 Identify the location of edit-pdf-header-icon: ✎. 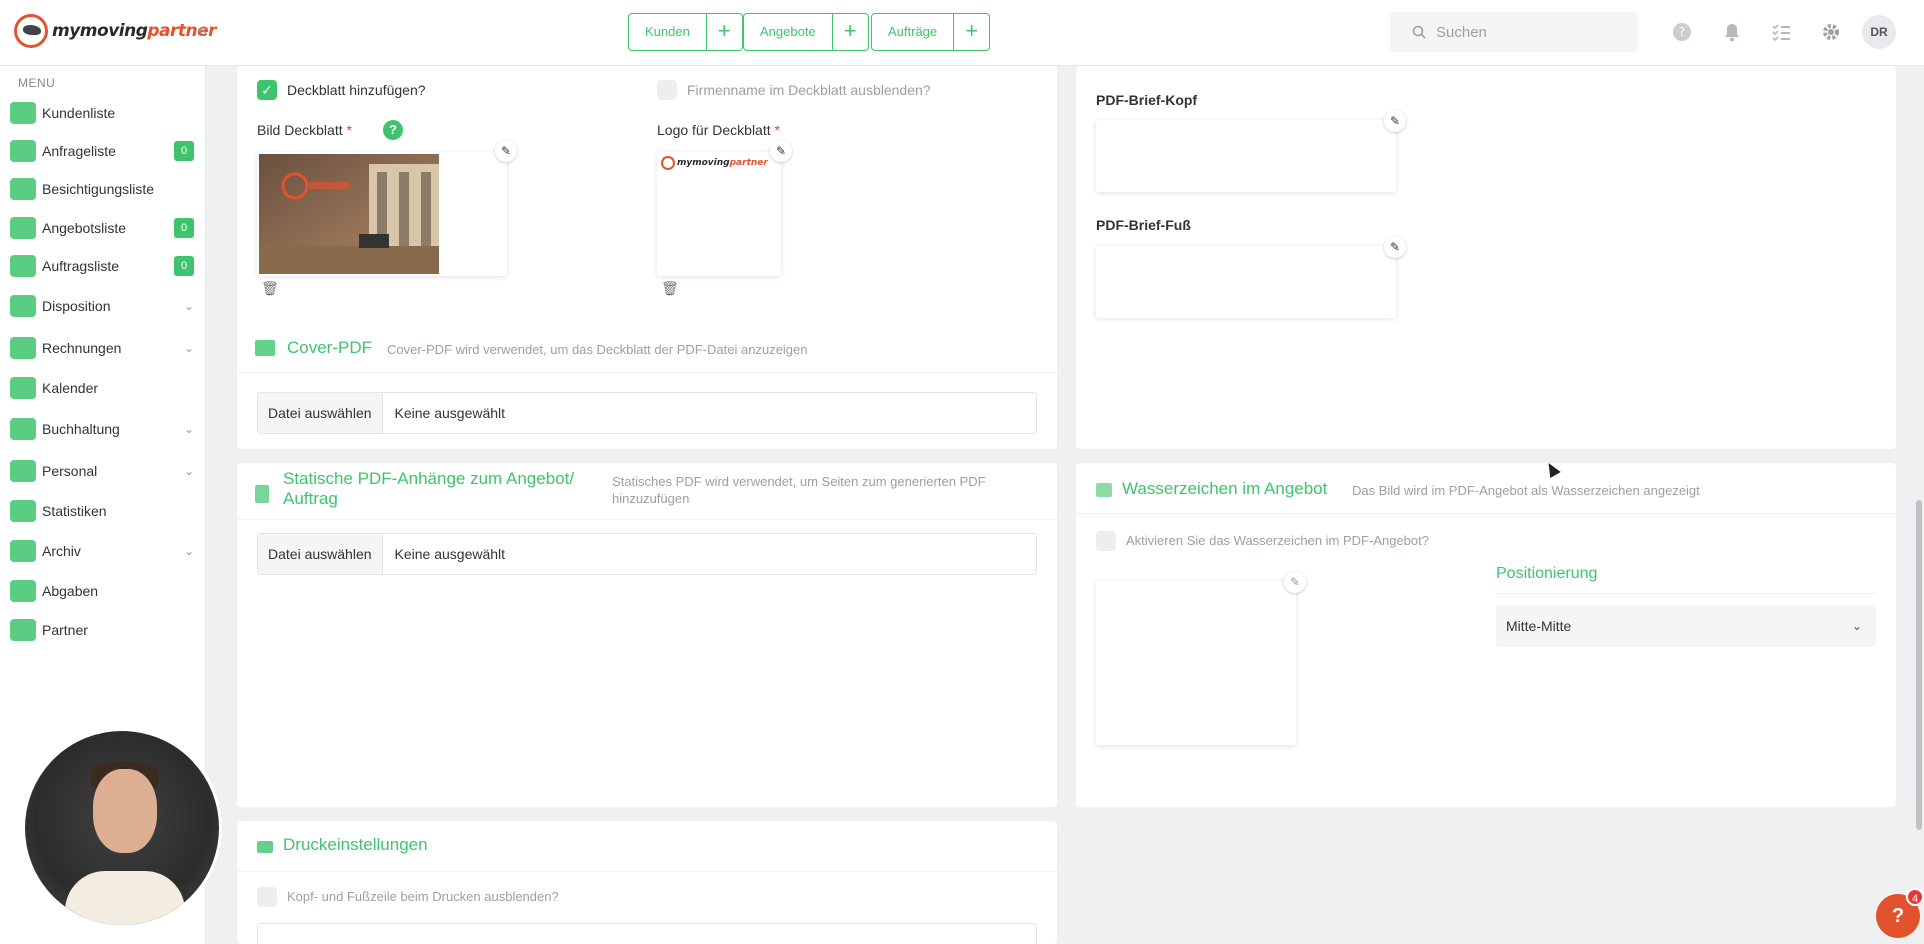
(1395, 121).